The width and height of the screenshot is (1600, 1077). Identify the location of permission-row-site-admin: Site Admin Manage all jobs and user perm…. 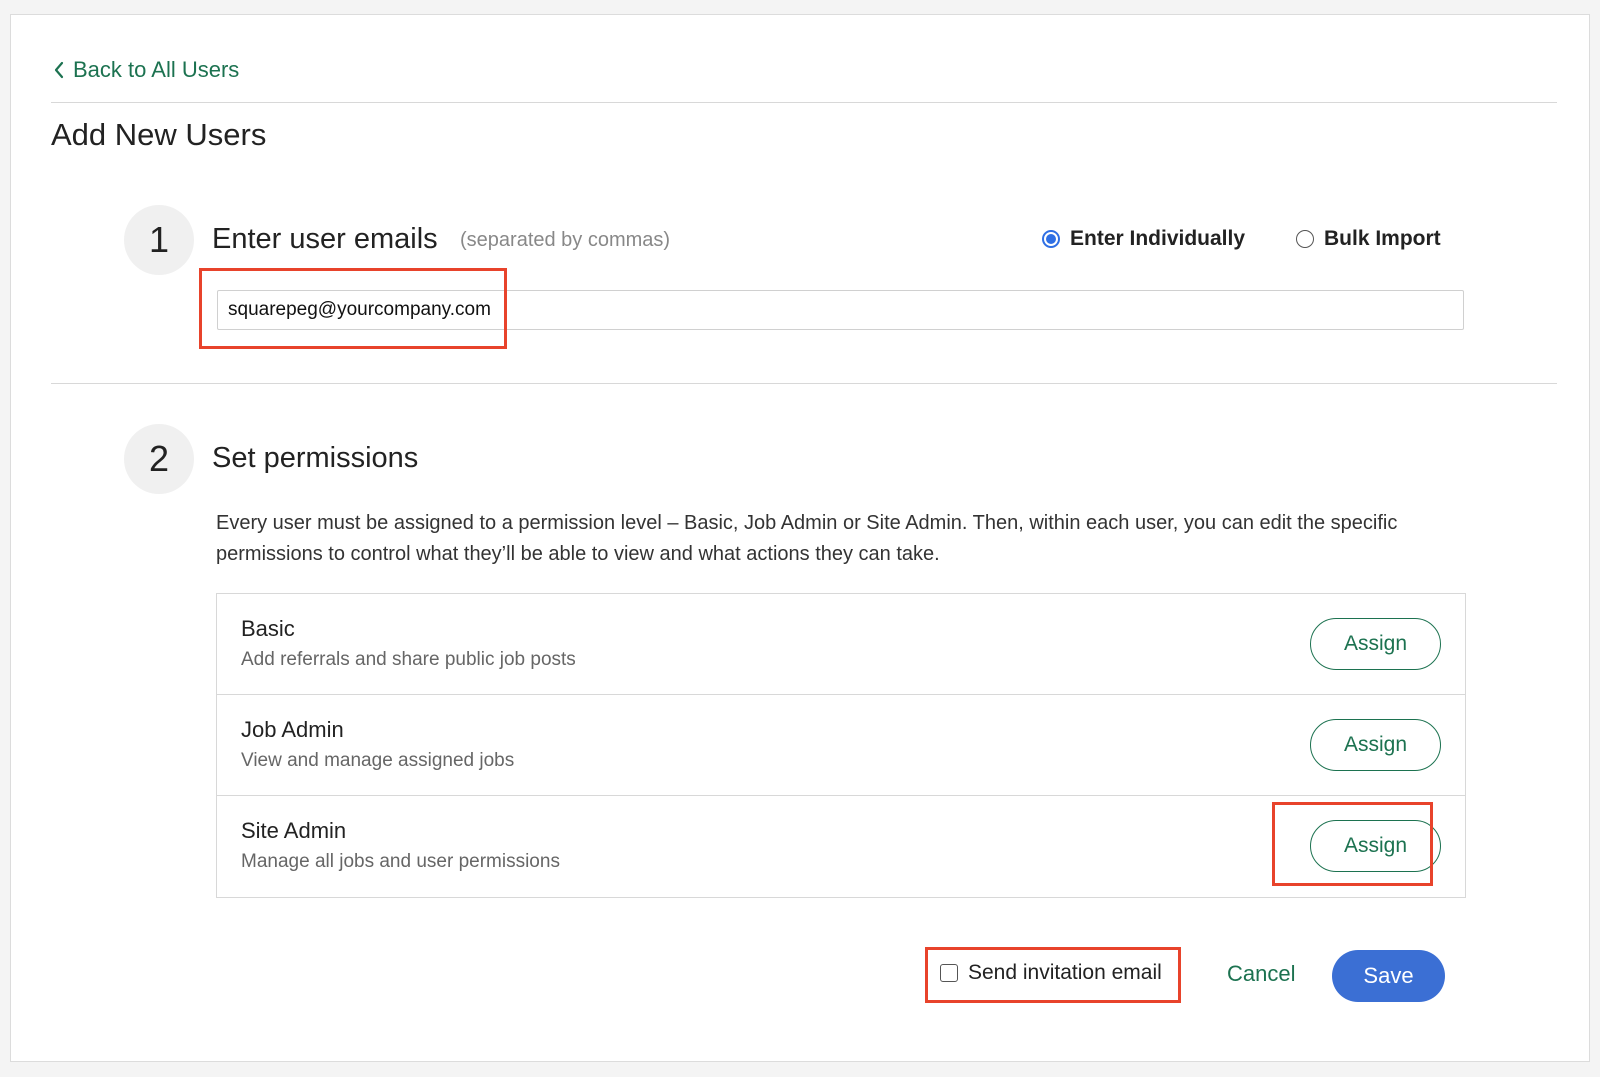
(841, 846).